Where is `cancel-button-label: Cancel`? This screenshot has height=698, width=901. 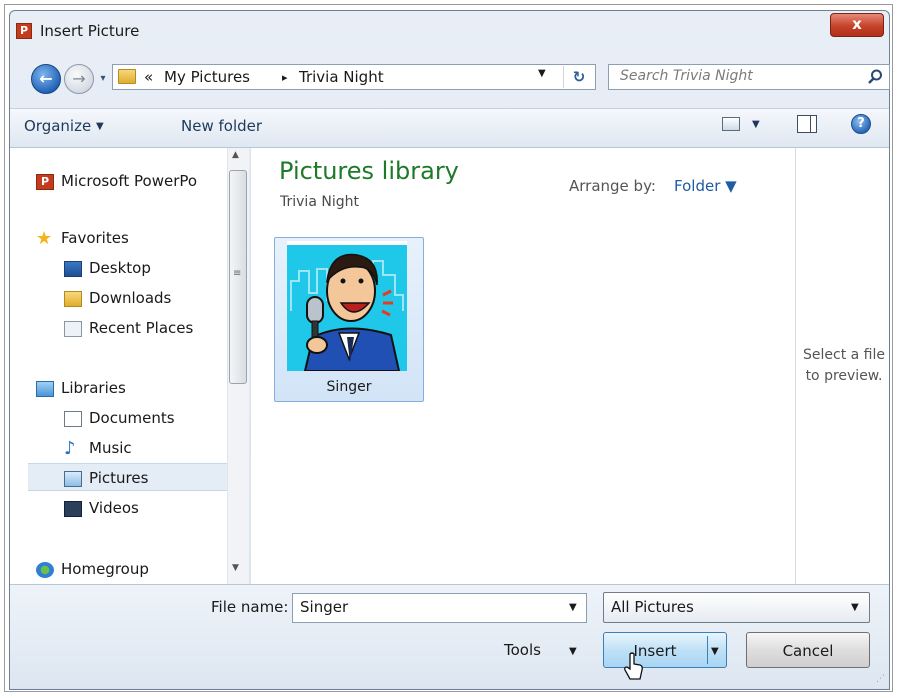
cancel-button-label: Cancel is located at coordinates (808, 651).